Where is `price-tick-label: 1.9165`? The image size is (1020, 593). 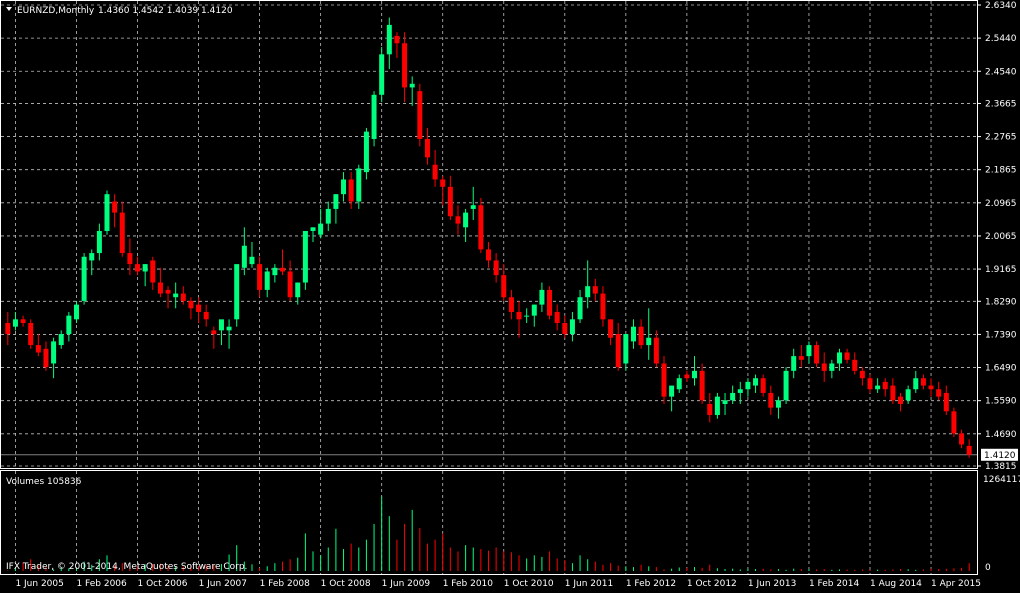 price-tick-label: 1.9165 is located at coordinates (1001, 270).